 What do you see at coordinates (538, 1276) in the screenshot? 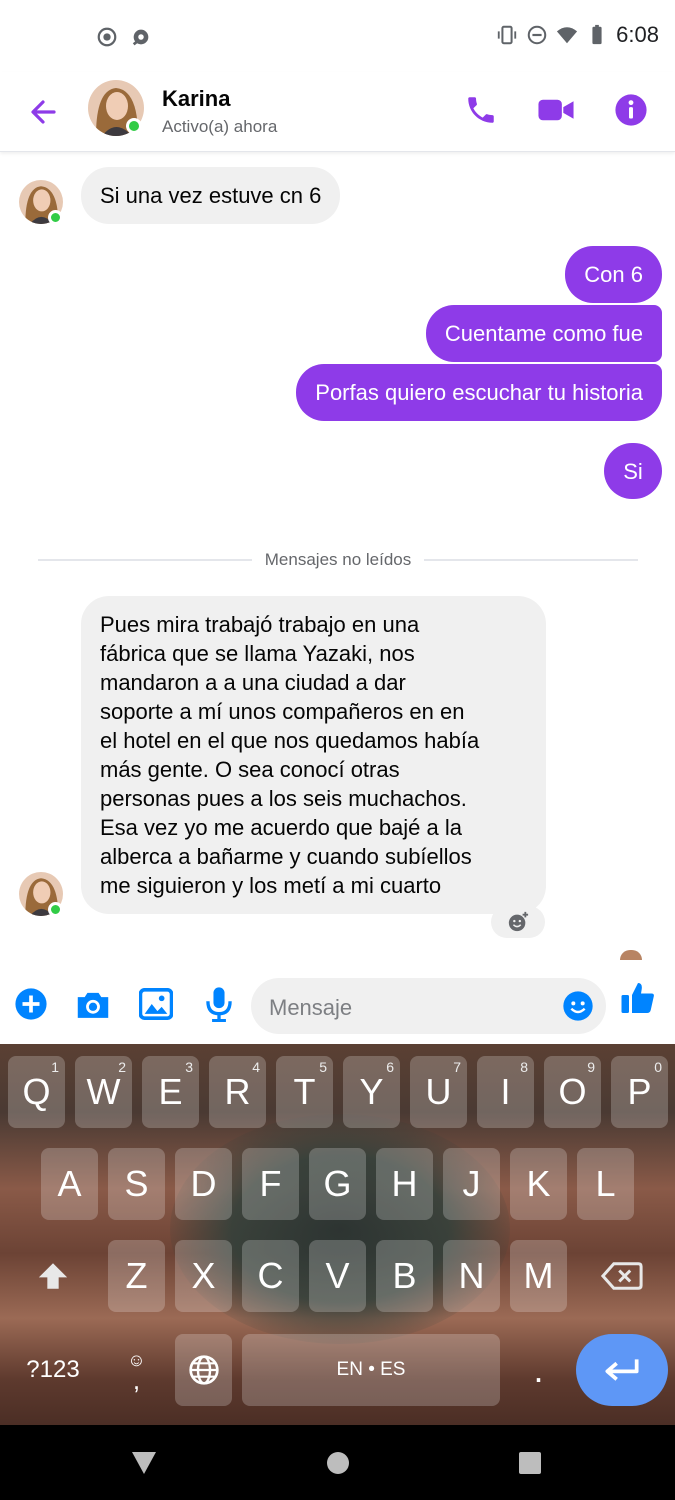
I see `key-m: M` at bounding box center [538, 1276].